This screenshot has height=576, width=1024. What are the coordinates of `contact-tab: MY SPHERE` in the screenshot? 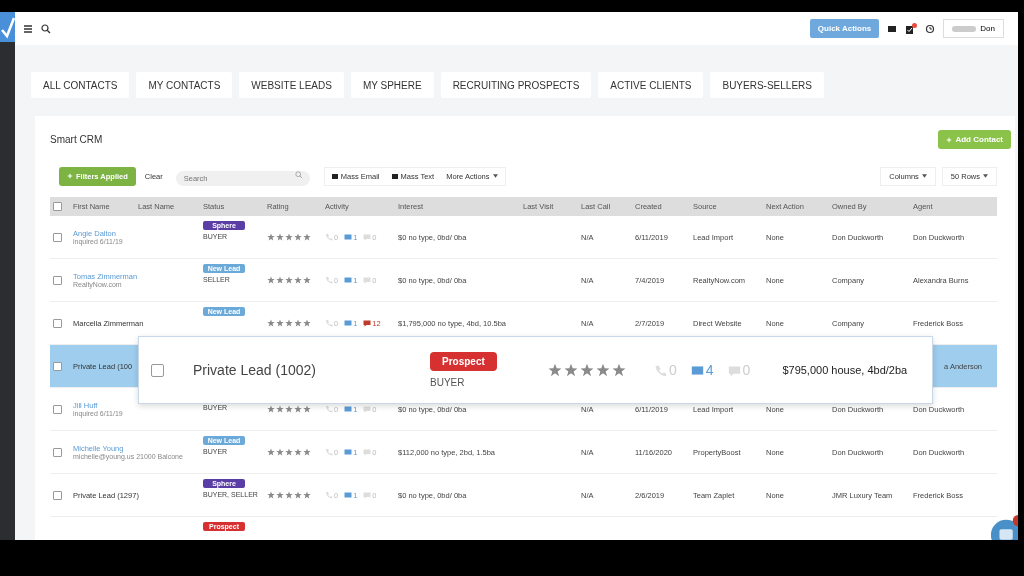 It's located at (392, 85).